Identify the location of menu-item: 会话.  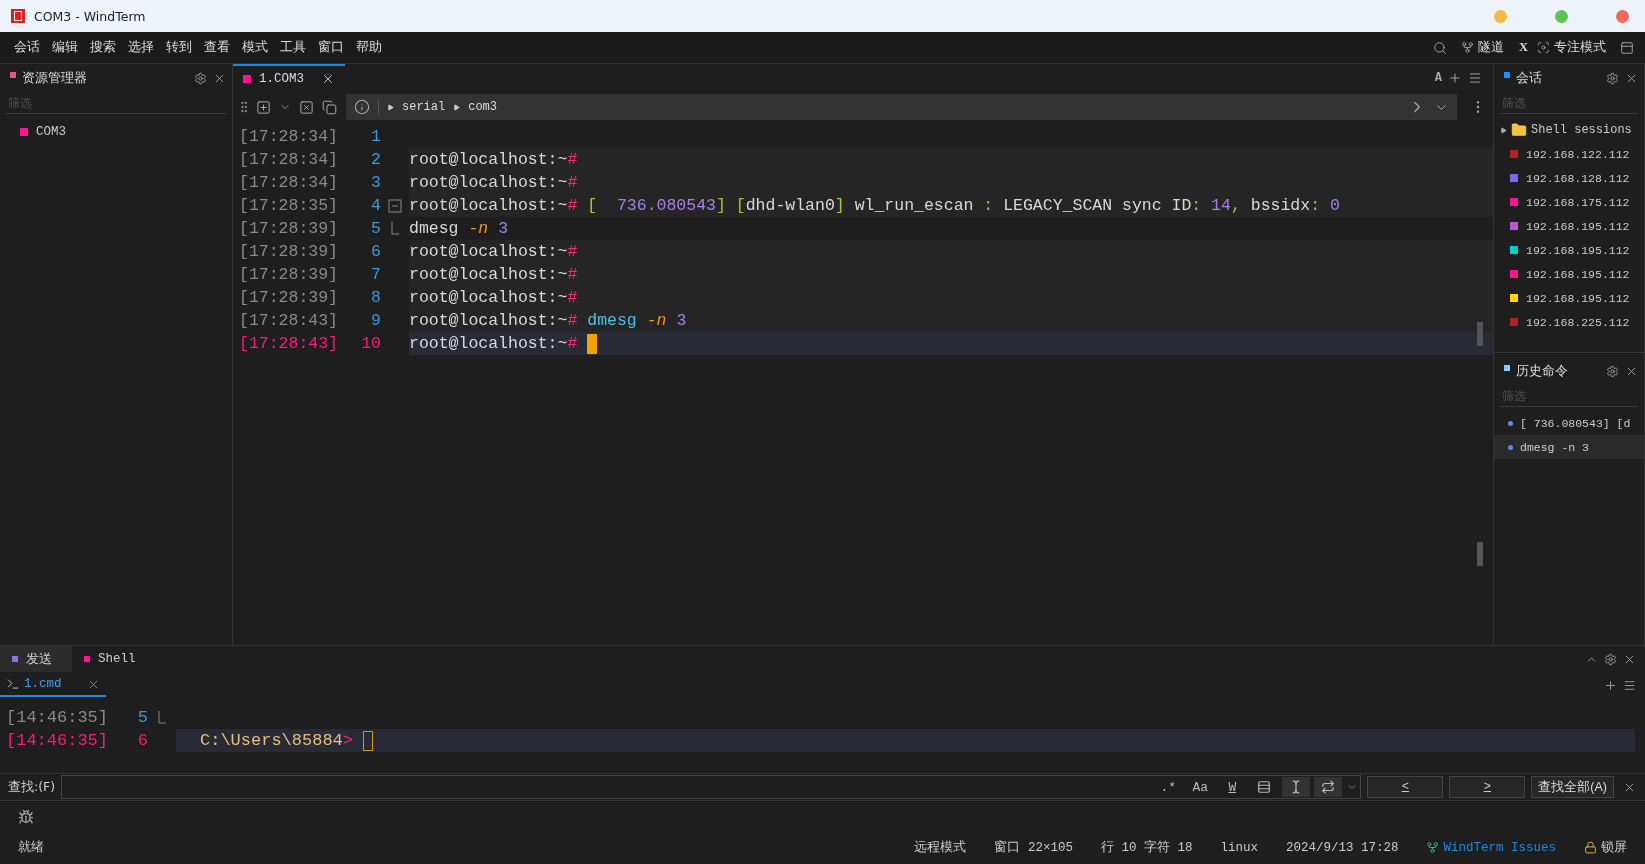
(27, 47).